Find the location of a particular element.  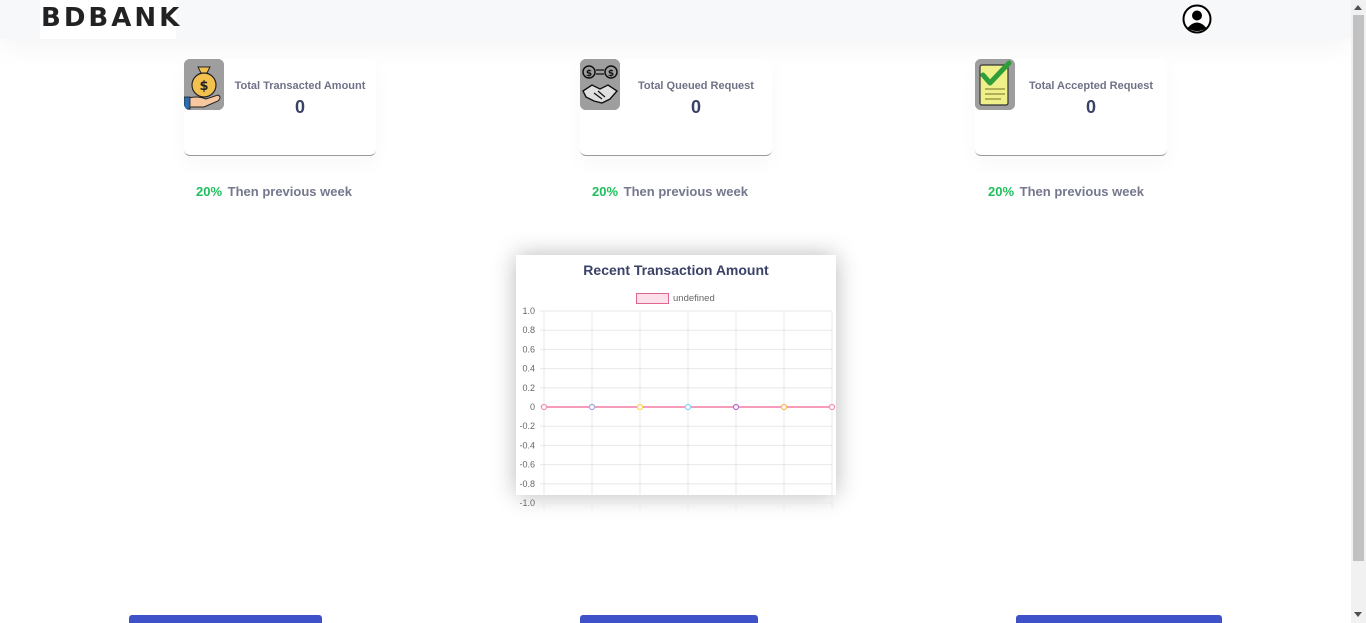

y-tick-label: -0.2 is located at coordinates (527, 426).